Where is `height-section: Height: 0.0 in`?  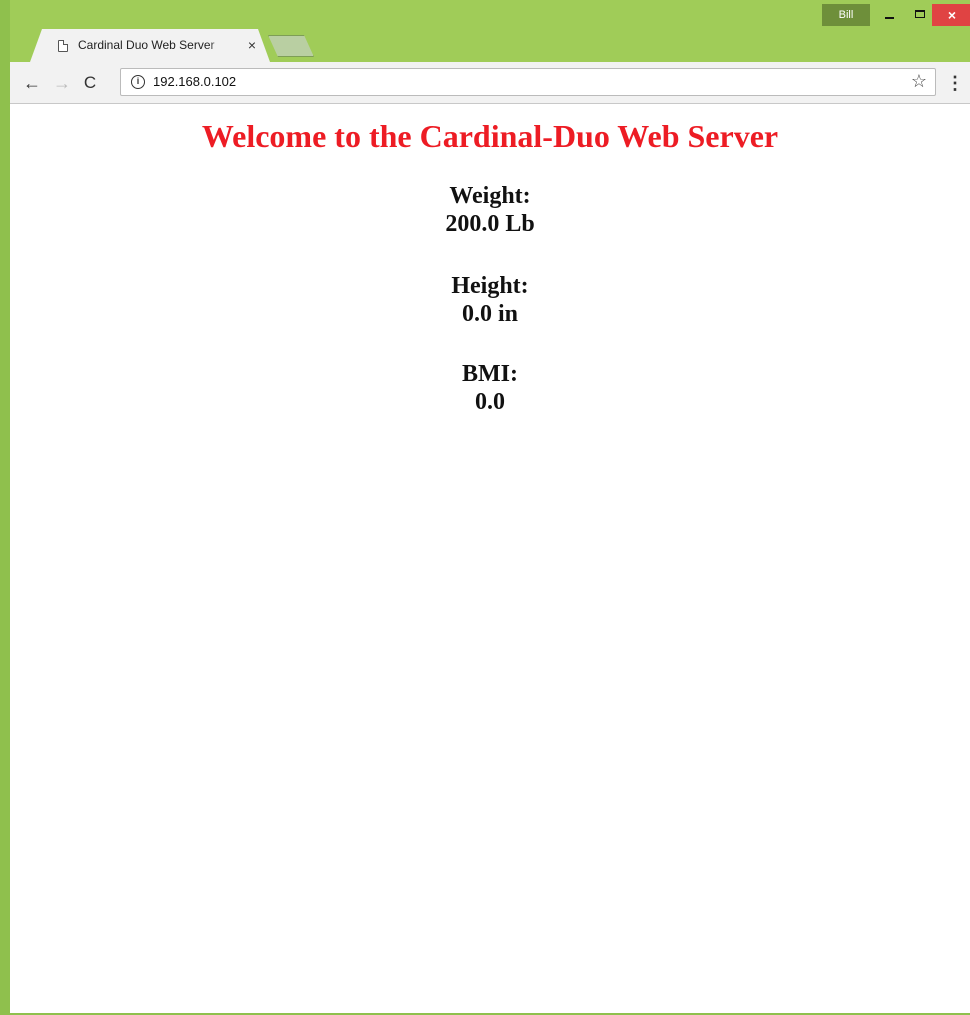
height-section: Height: 0.0 in is located at coordinates (490, 300).